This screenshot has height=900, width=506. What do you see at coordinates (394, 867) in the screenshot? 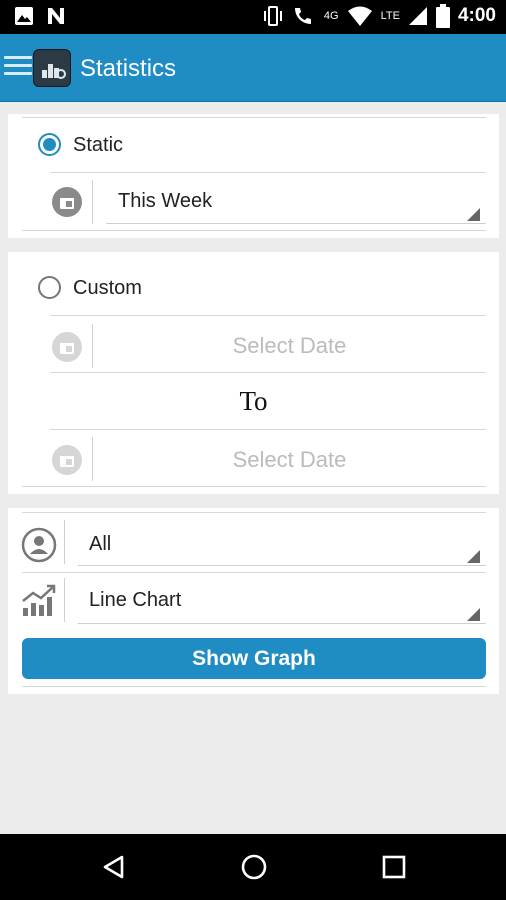
I see `recents-icon` at bounding box center [394, 867].